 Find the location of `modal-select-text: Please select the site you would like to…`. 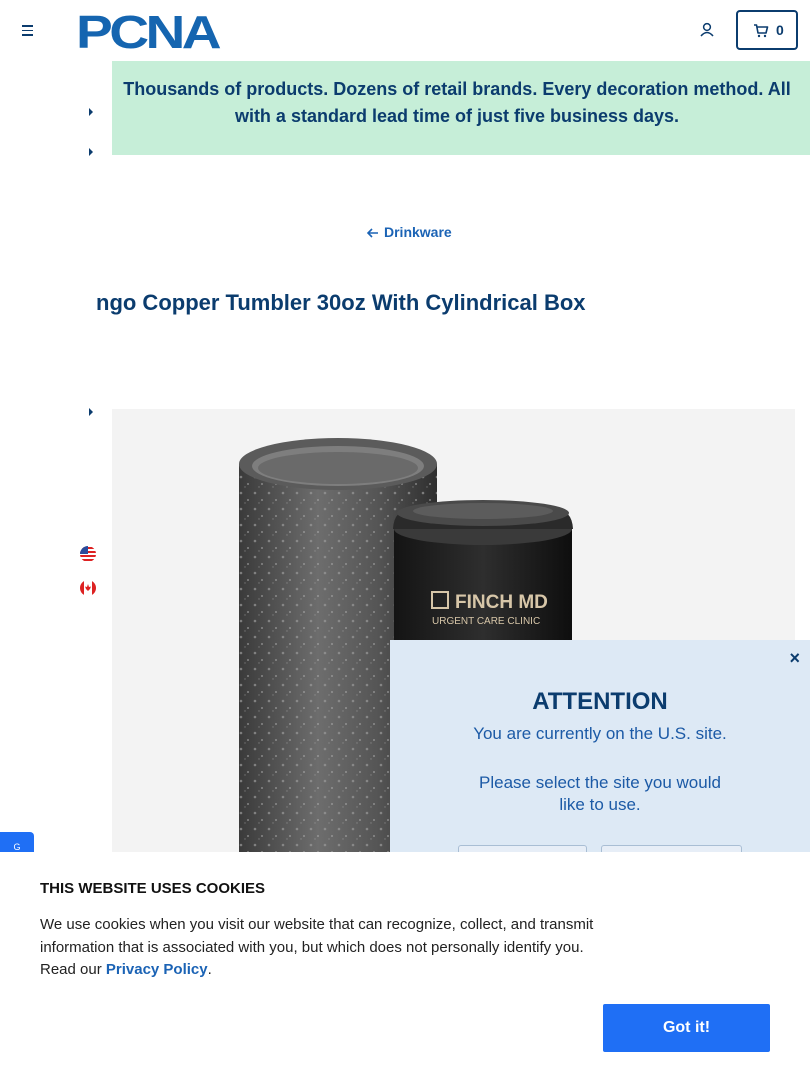

modal-select-text: Please select the site you would like to… is located at coordinates (600, 793).